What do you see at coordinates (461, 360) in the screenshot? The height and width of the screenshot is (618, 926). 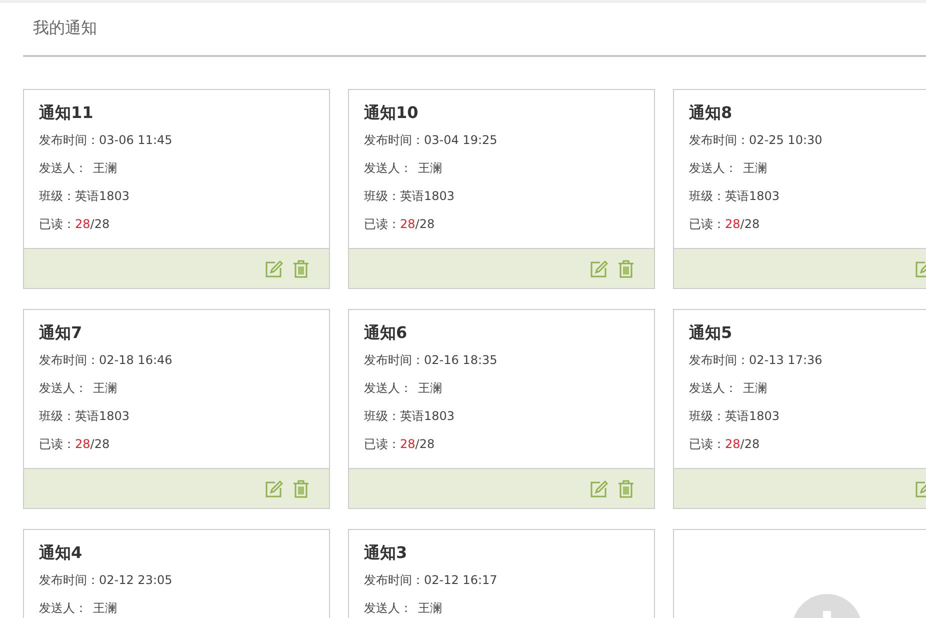 I see `publish-time: 02-16 18:35` at bounding box center [461, 360].